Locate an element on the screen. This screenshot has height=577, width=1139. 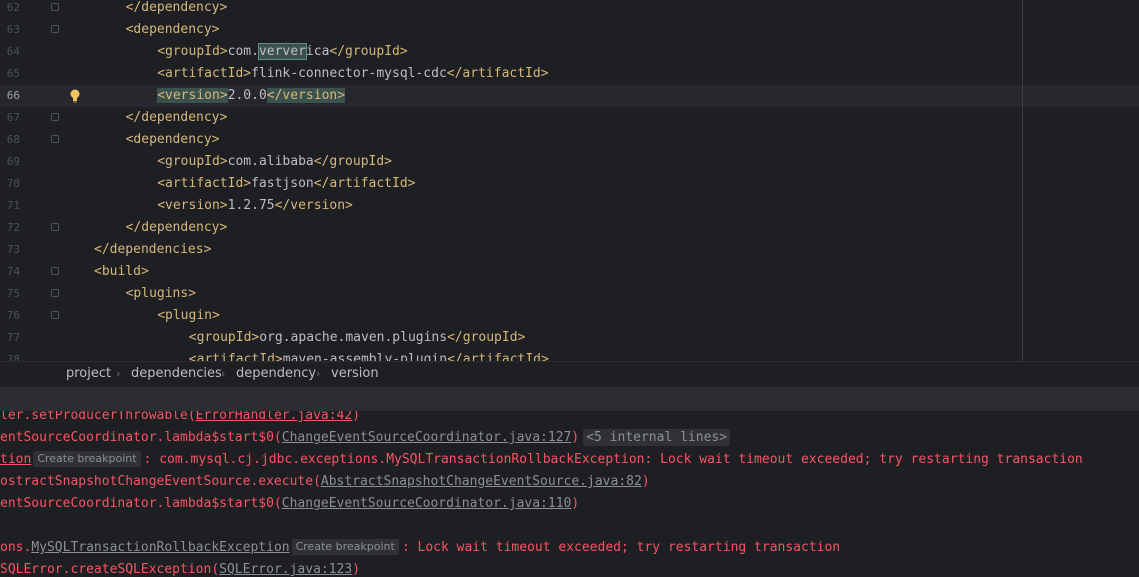
xml-tag: <plugin> is located at coordinates (188, 315).